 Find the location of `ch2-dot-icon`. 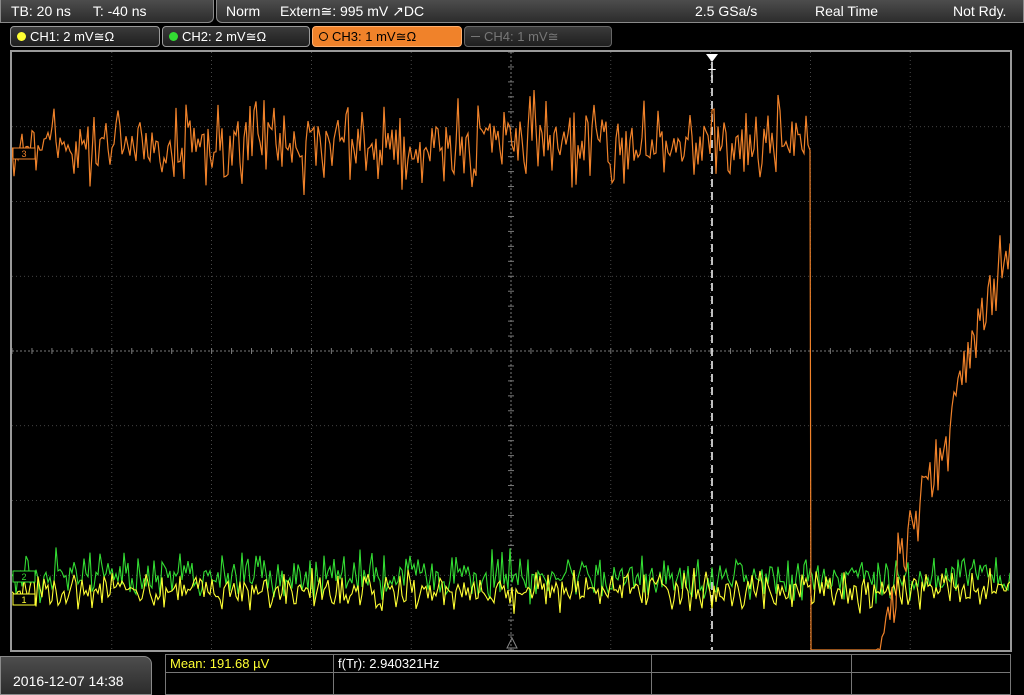

ch2-dot-icon is located at coordinates (173, 36).